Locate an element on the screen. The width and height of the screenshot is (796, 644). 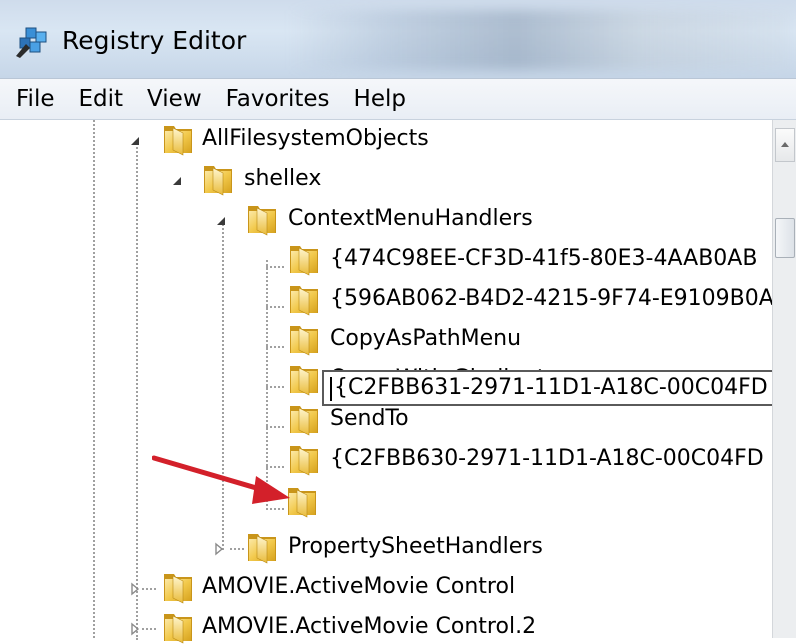
menu-favorites: Favorites is located at coordinates (278, 99).